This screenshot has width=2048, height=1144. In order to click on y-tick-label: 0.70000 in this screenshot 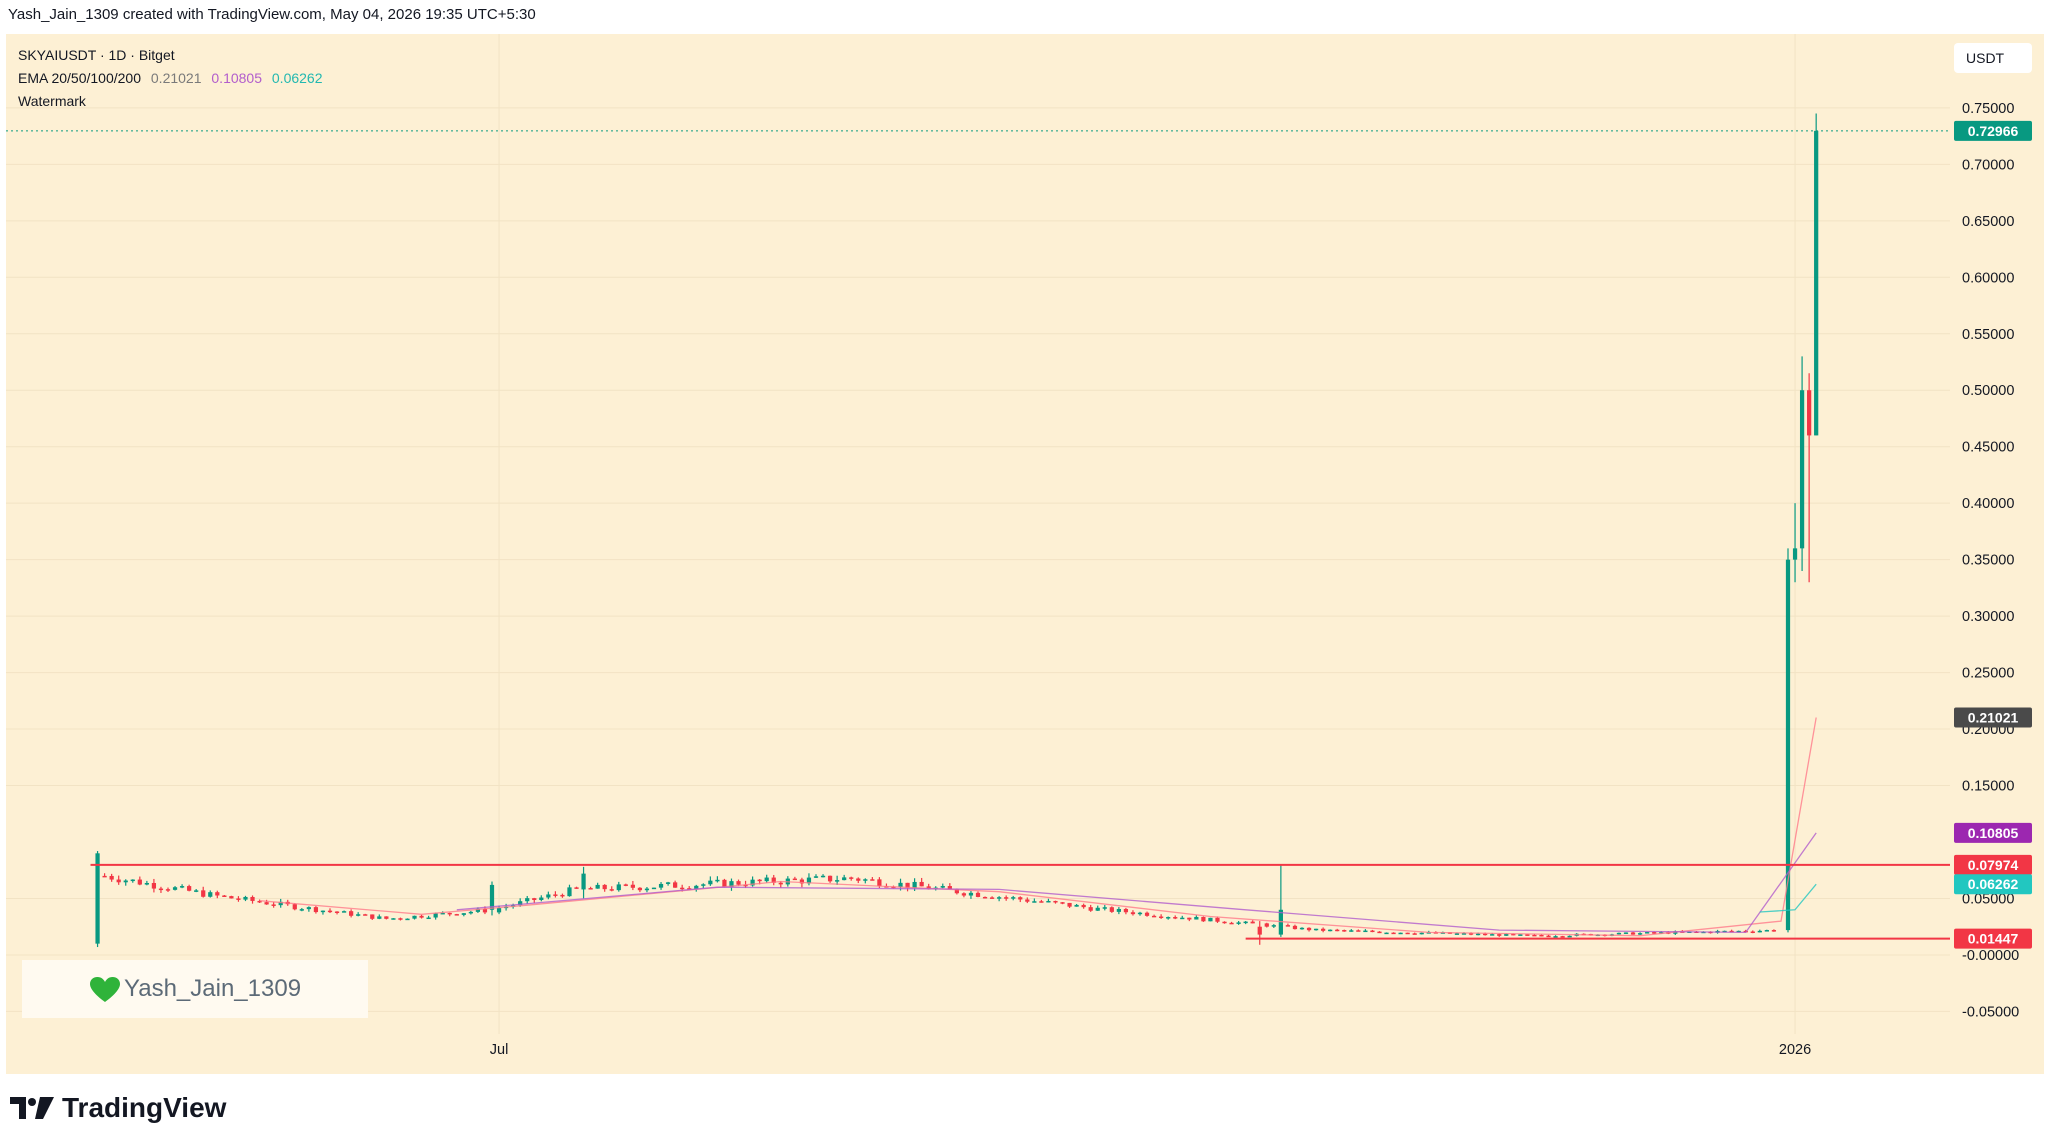, I will do `click(1988, 165)`.